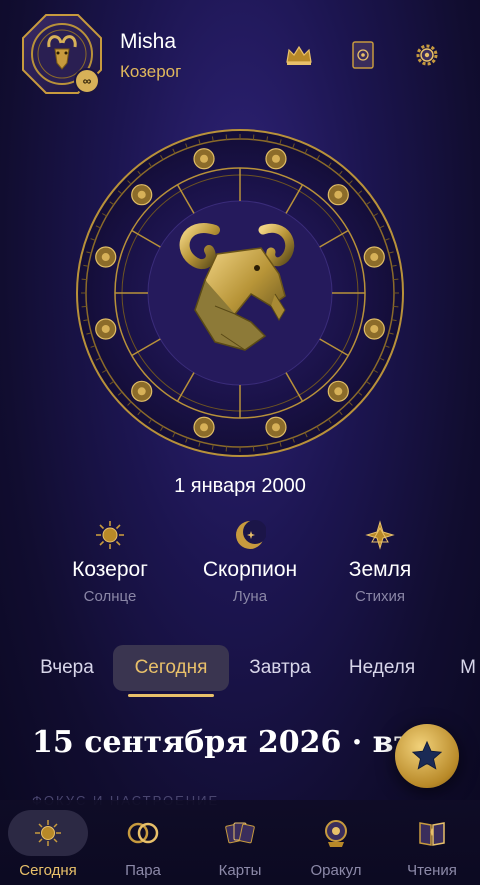 Image resolution: width=480 pixels, height=885 pixels. I want to click on nav-readings: Чтения, so click(432, 846).